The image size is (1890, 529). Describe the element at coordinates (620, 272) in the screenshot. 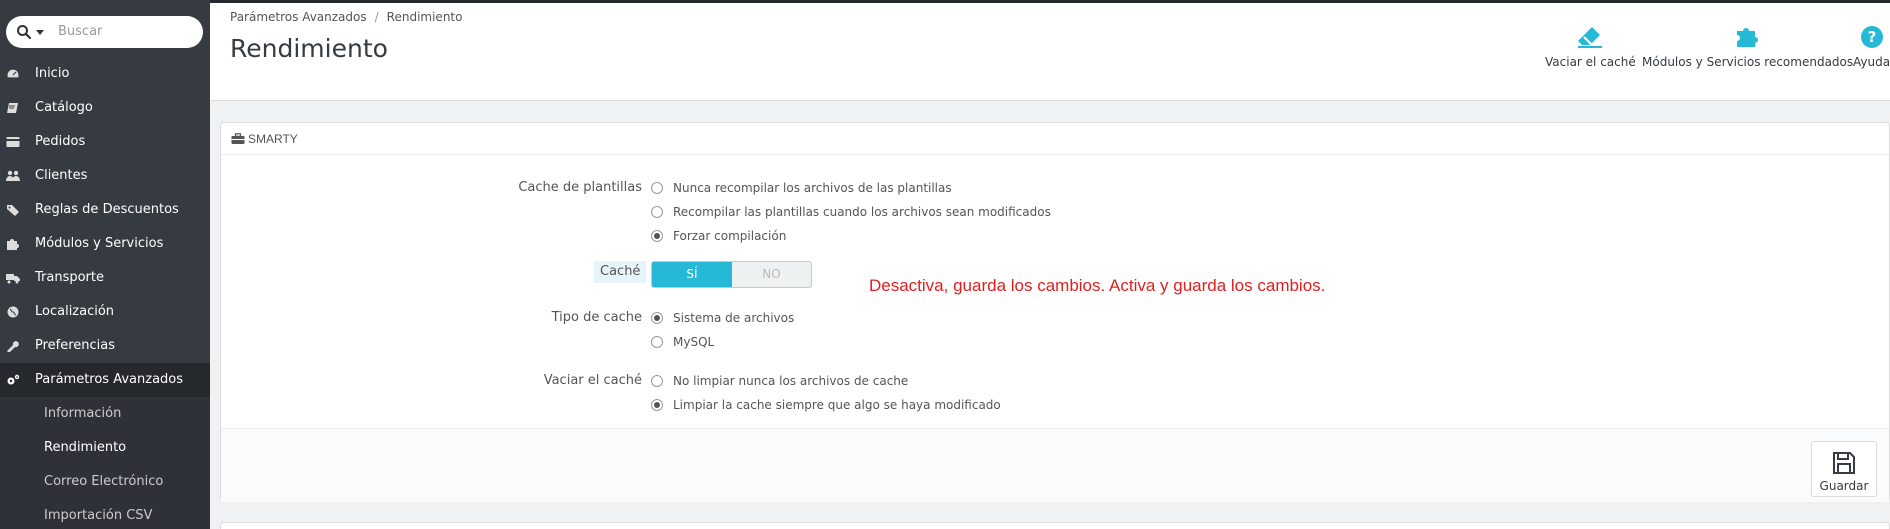

I see `cache-label: Caché` at that location.